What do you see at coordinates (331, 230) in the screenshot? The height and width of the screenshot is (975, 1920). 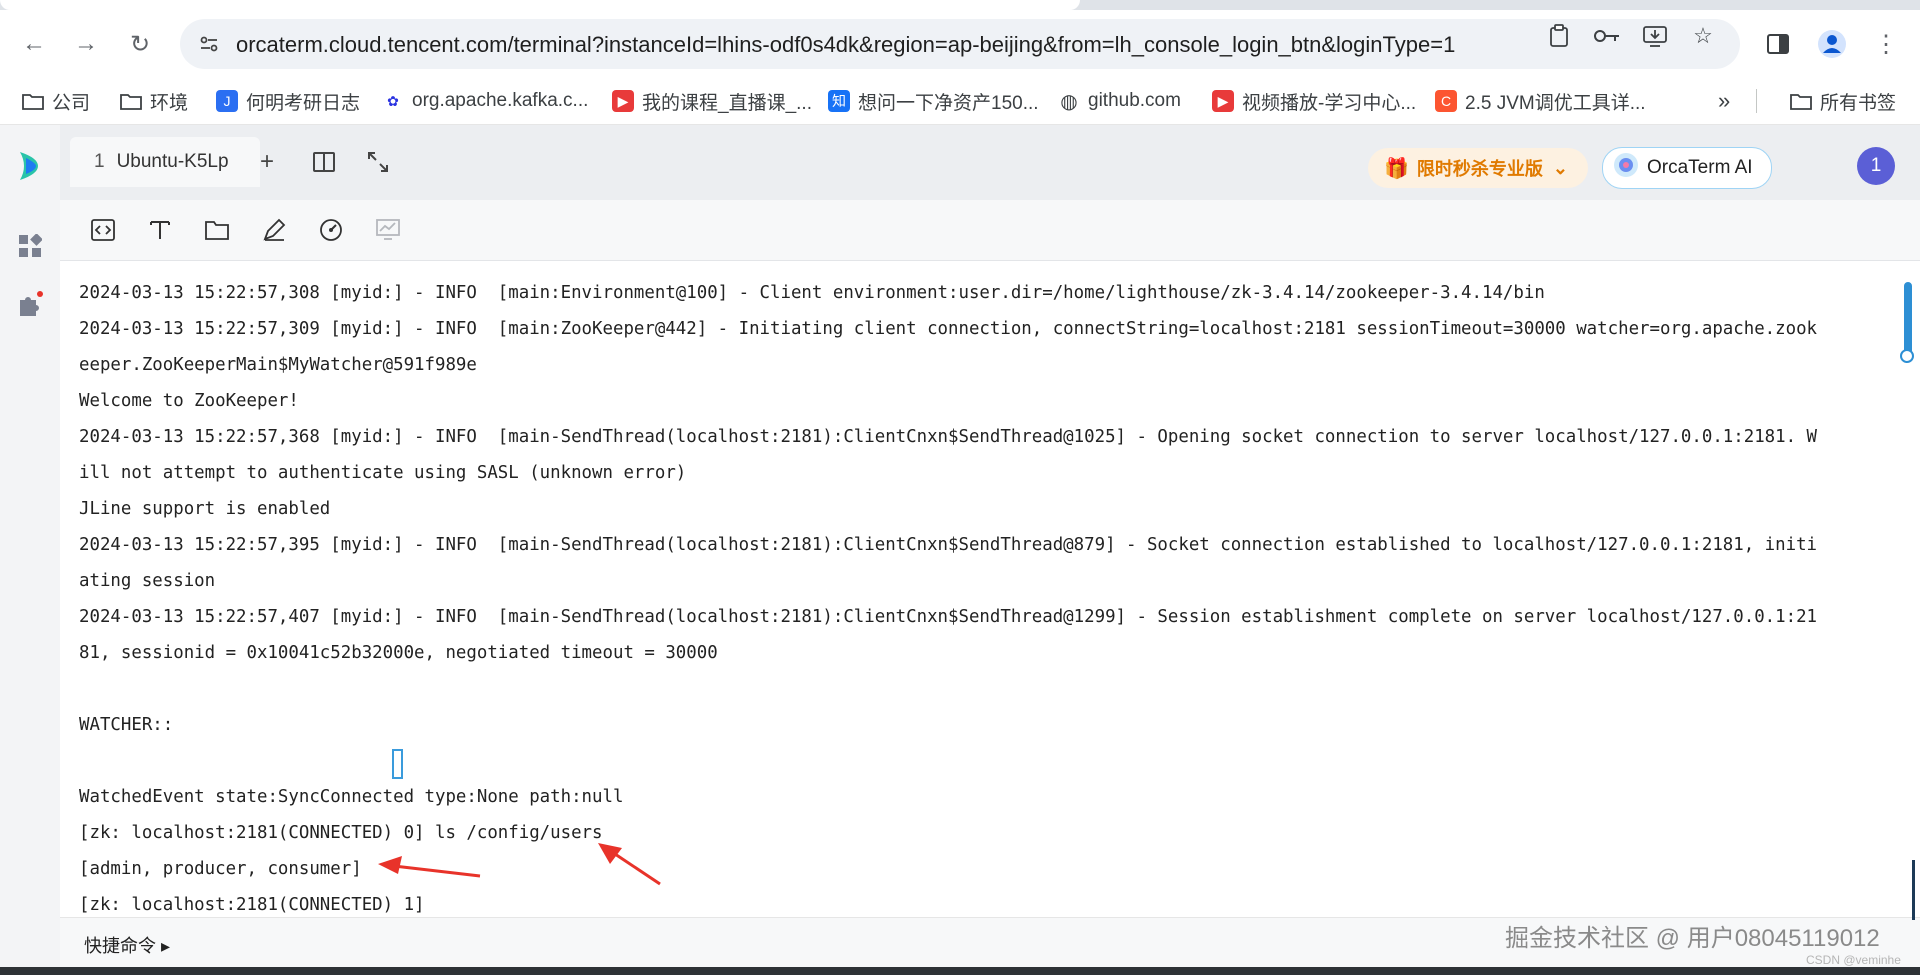 I see `monitor-gauge-icon` at bounding box center [331, 230].